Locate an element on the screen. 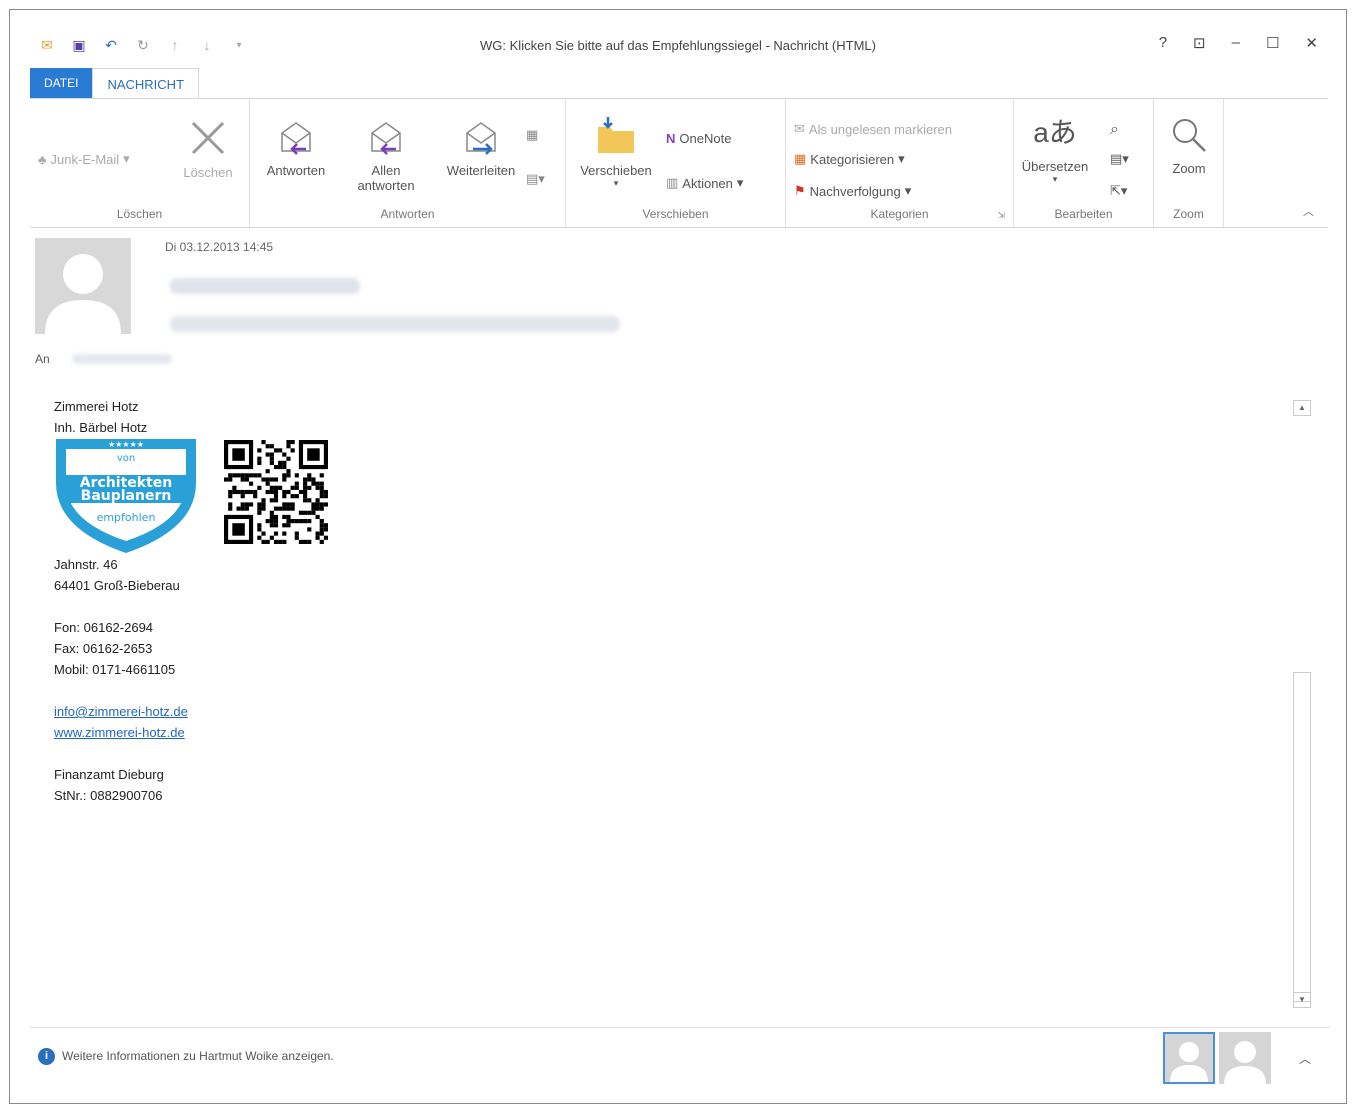 This screenshot has width=1356, height=1109. subject-redacted is located at coordinates (395, 324).